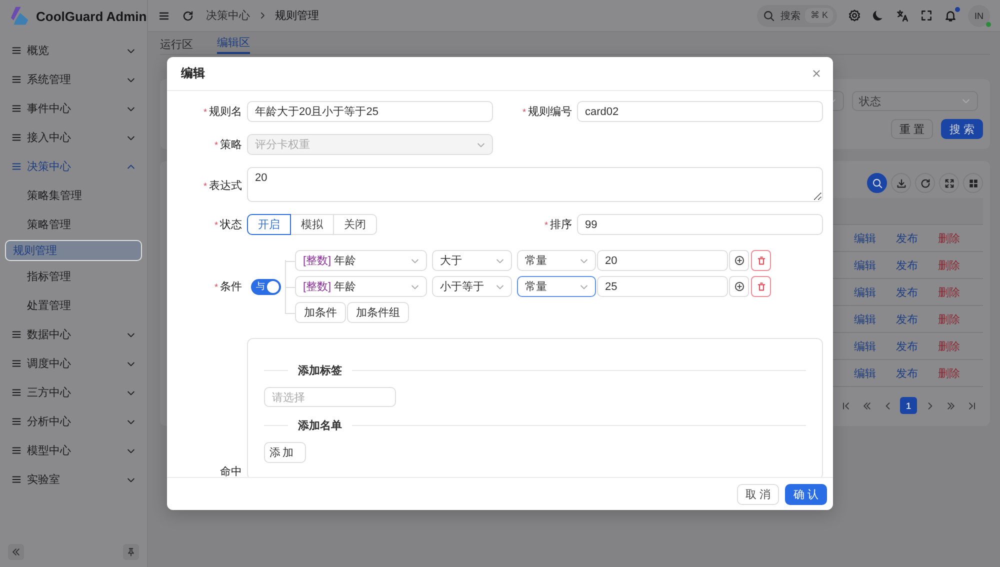  Describe the element at coordinates (312, 224) in the screenshot. I see `status-option: 模拟` at that location.